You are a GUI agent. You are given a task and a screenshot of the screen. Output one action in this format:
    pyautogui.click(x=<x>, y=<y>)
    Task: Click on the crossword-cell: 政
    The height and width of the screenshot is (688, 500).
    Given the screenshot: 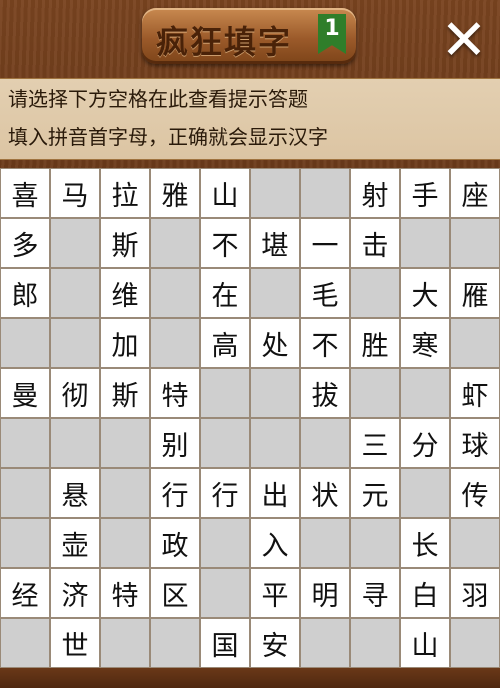 What is the action you would take?
    pyautogui.click(x=175, y=543)
    